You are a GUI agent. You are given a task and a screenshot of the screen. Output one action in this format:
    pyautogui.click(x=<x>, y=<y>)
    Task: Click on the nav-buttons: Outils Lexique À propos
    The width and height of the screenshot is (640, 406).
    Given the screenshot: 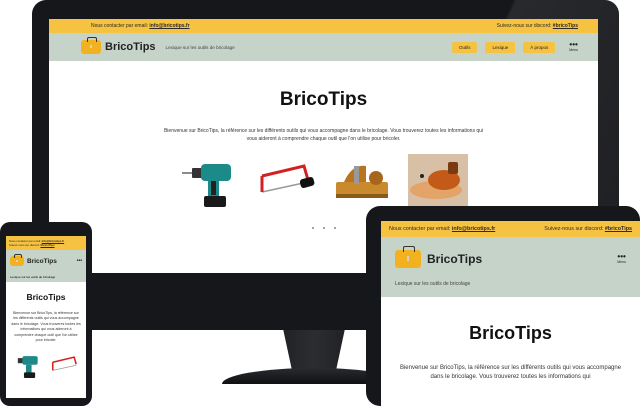 What is the action you would take?
    pyautogui.click(x=503, y=47)
    